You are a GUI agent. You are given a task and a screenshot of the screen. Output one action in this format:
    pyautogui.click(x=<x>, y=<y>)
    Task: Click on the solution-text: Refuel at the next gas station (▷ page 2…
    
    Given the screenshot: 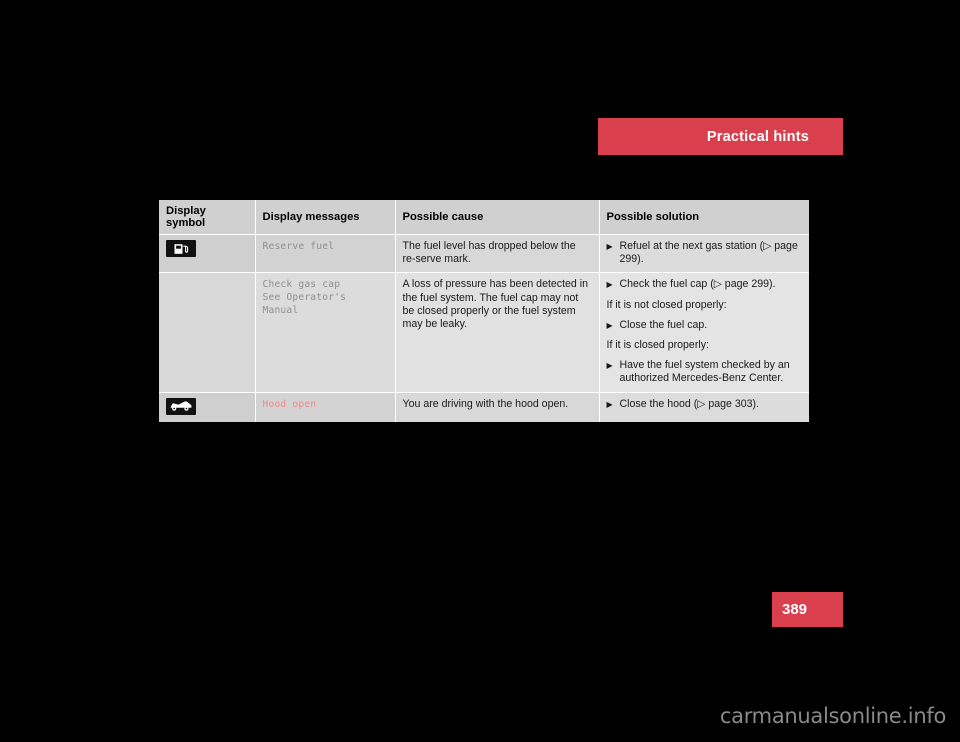 What is the action you would take?
    pyautogui.click(x=708, y=253)
    